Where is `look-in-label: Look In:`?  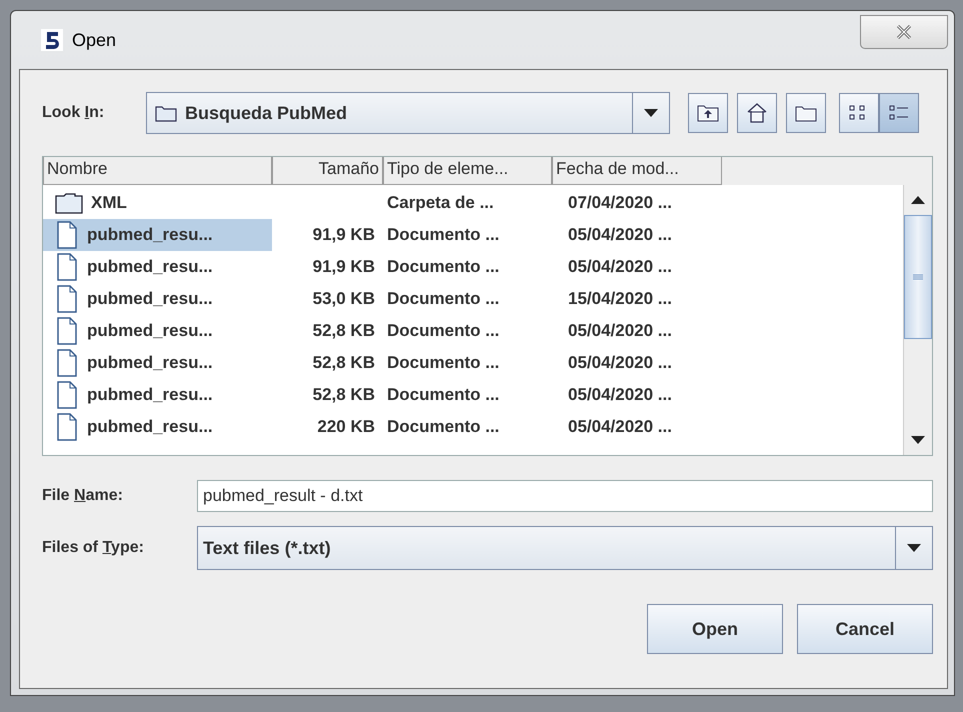 look-in-label: Look In: is located at coordinates (74, 113).